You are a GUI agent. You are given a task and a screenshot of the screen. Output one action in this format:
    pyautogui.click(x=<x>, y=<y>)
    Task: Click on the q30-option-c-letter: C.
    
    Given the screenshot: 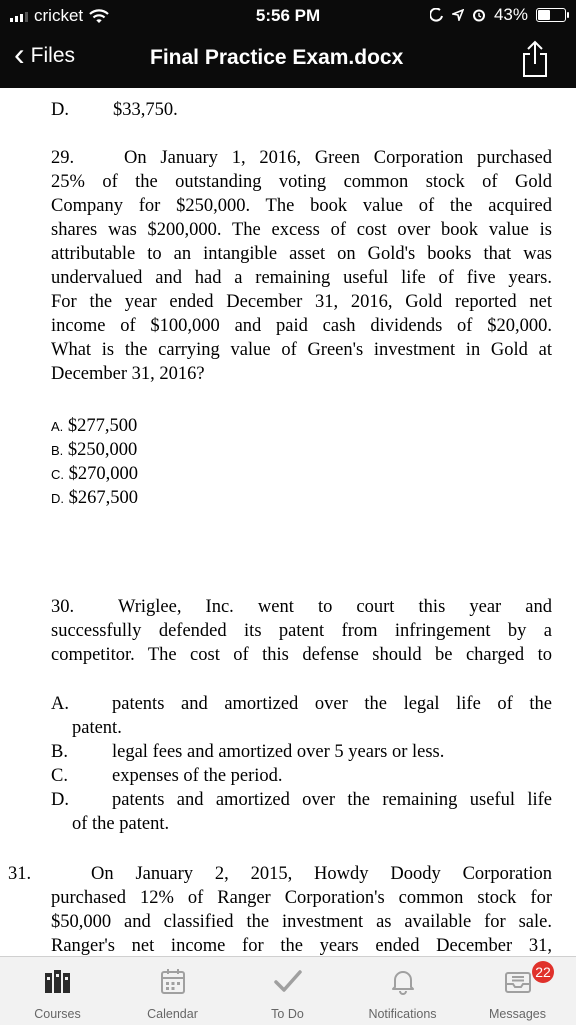 What is the action you would take?
    pyautogui.click(x=59, y=776)
    